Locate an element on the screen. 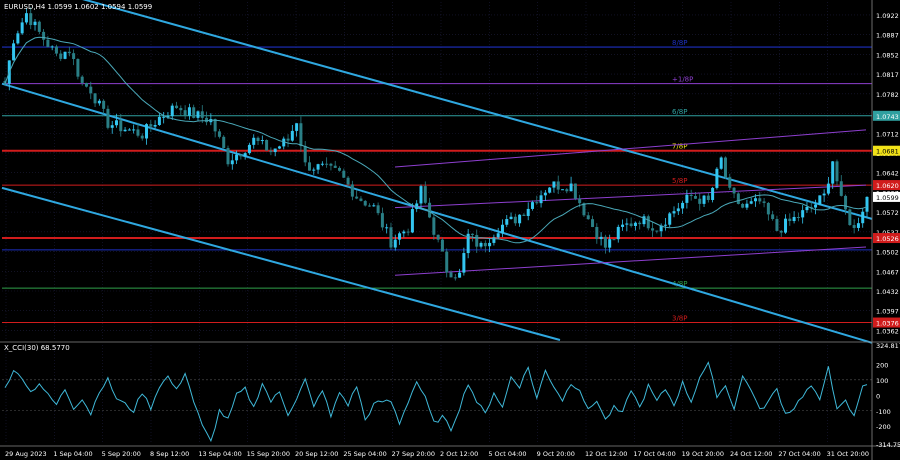  price-tick-label: 1.0397 is located at coordinates (887, 312).